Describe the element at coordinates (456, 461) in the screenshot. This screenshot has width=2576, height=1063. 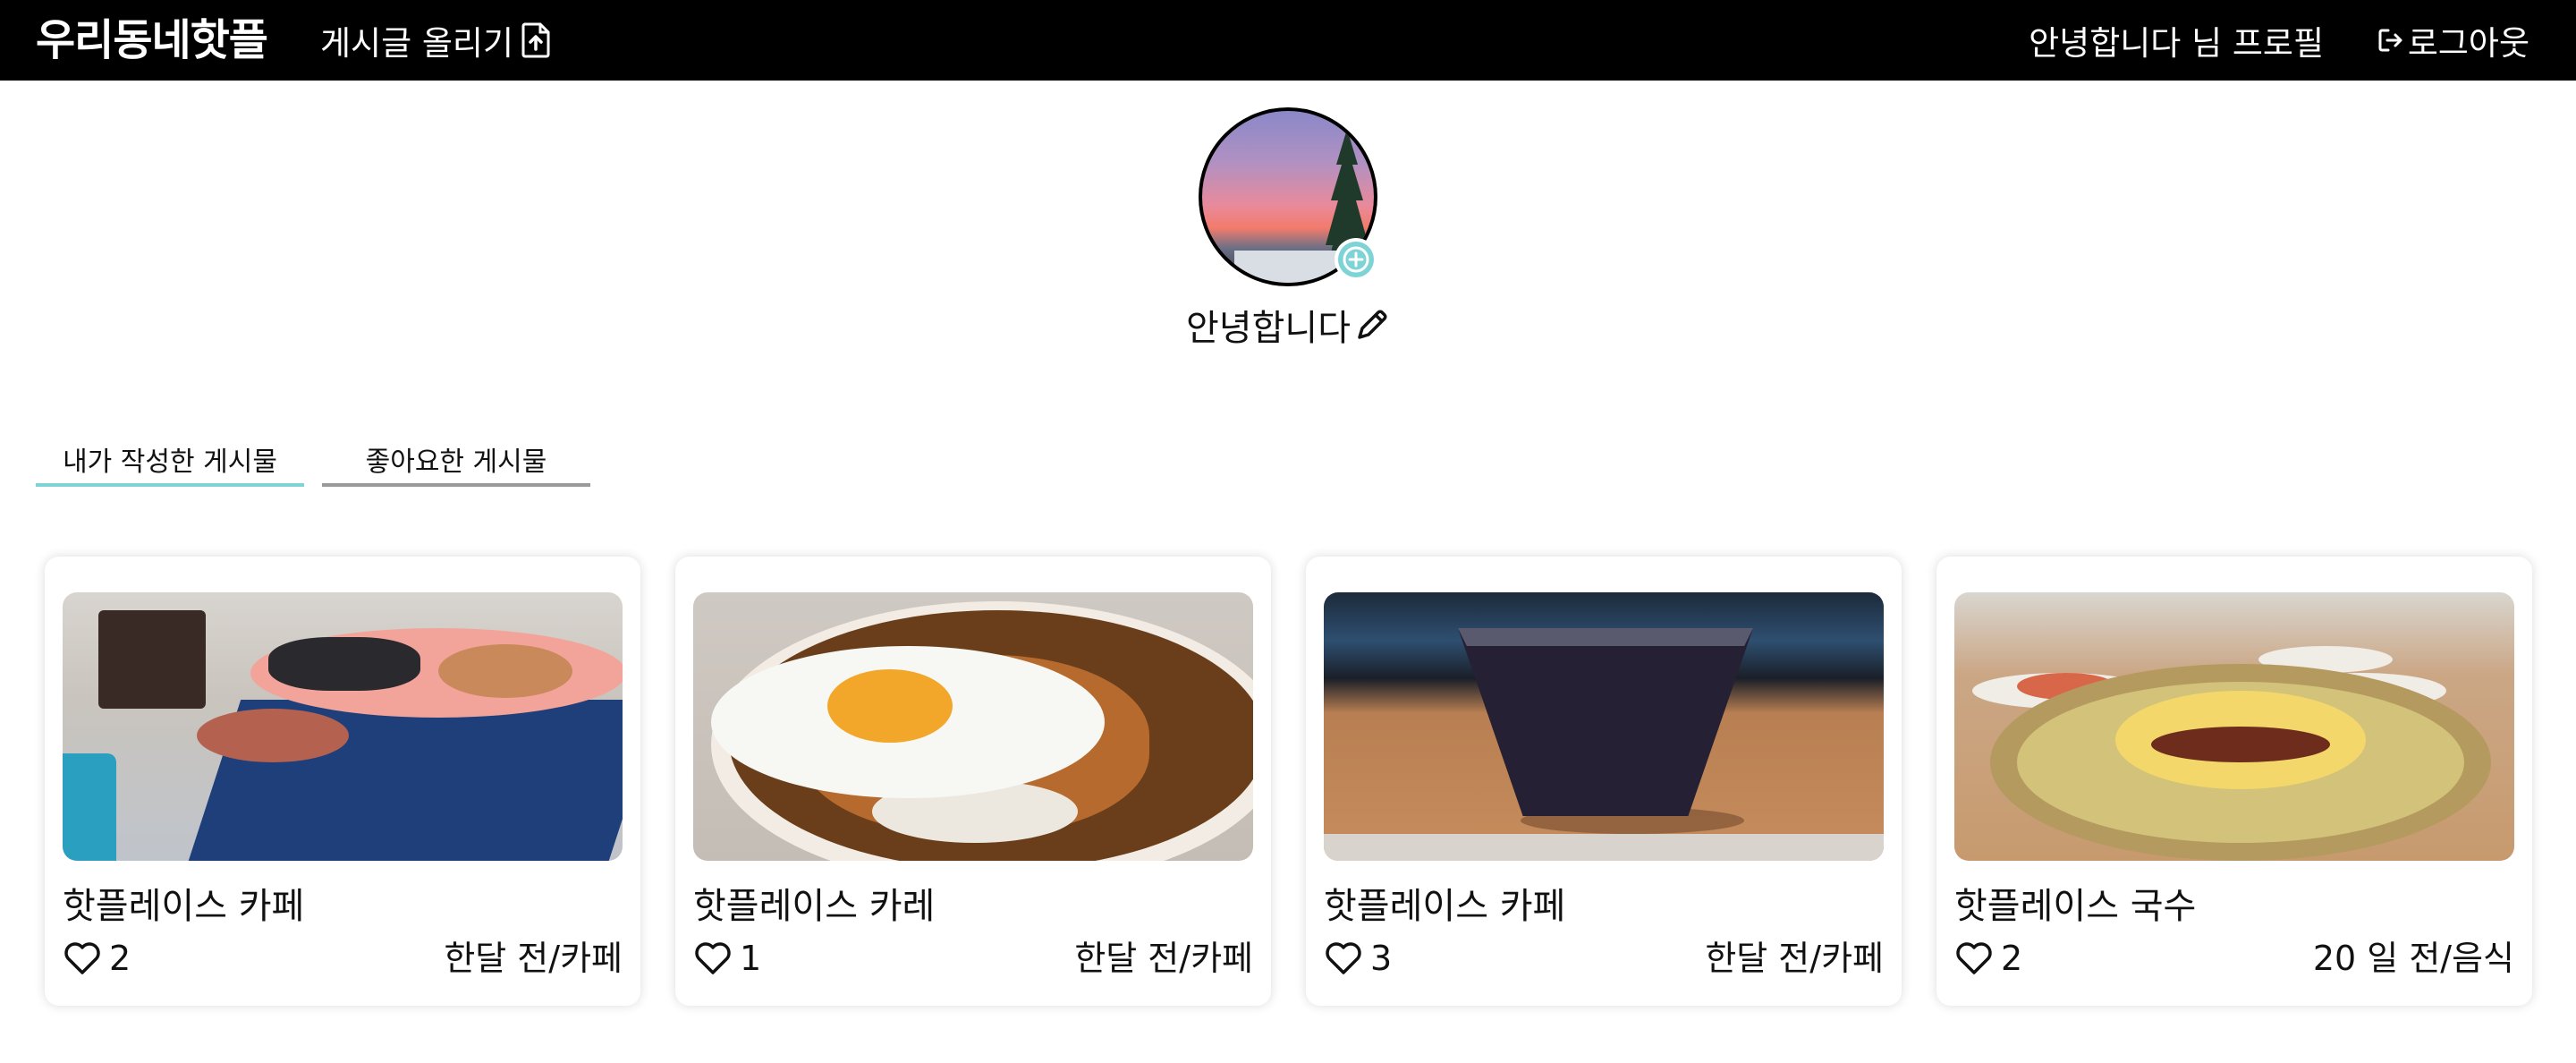
I see `tab-liked-posts: 좋아요한 게시물` at that location.